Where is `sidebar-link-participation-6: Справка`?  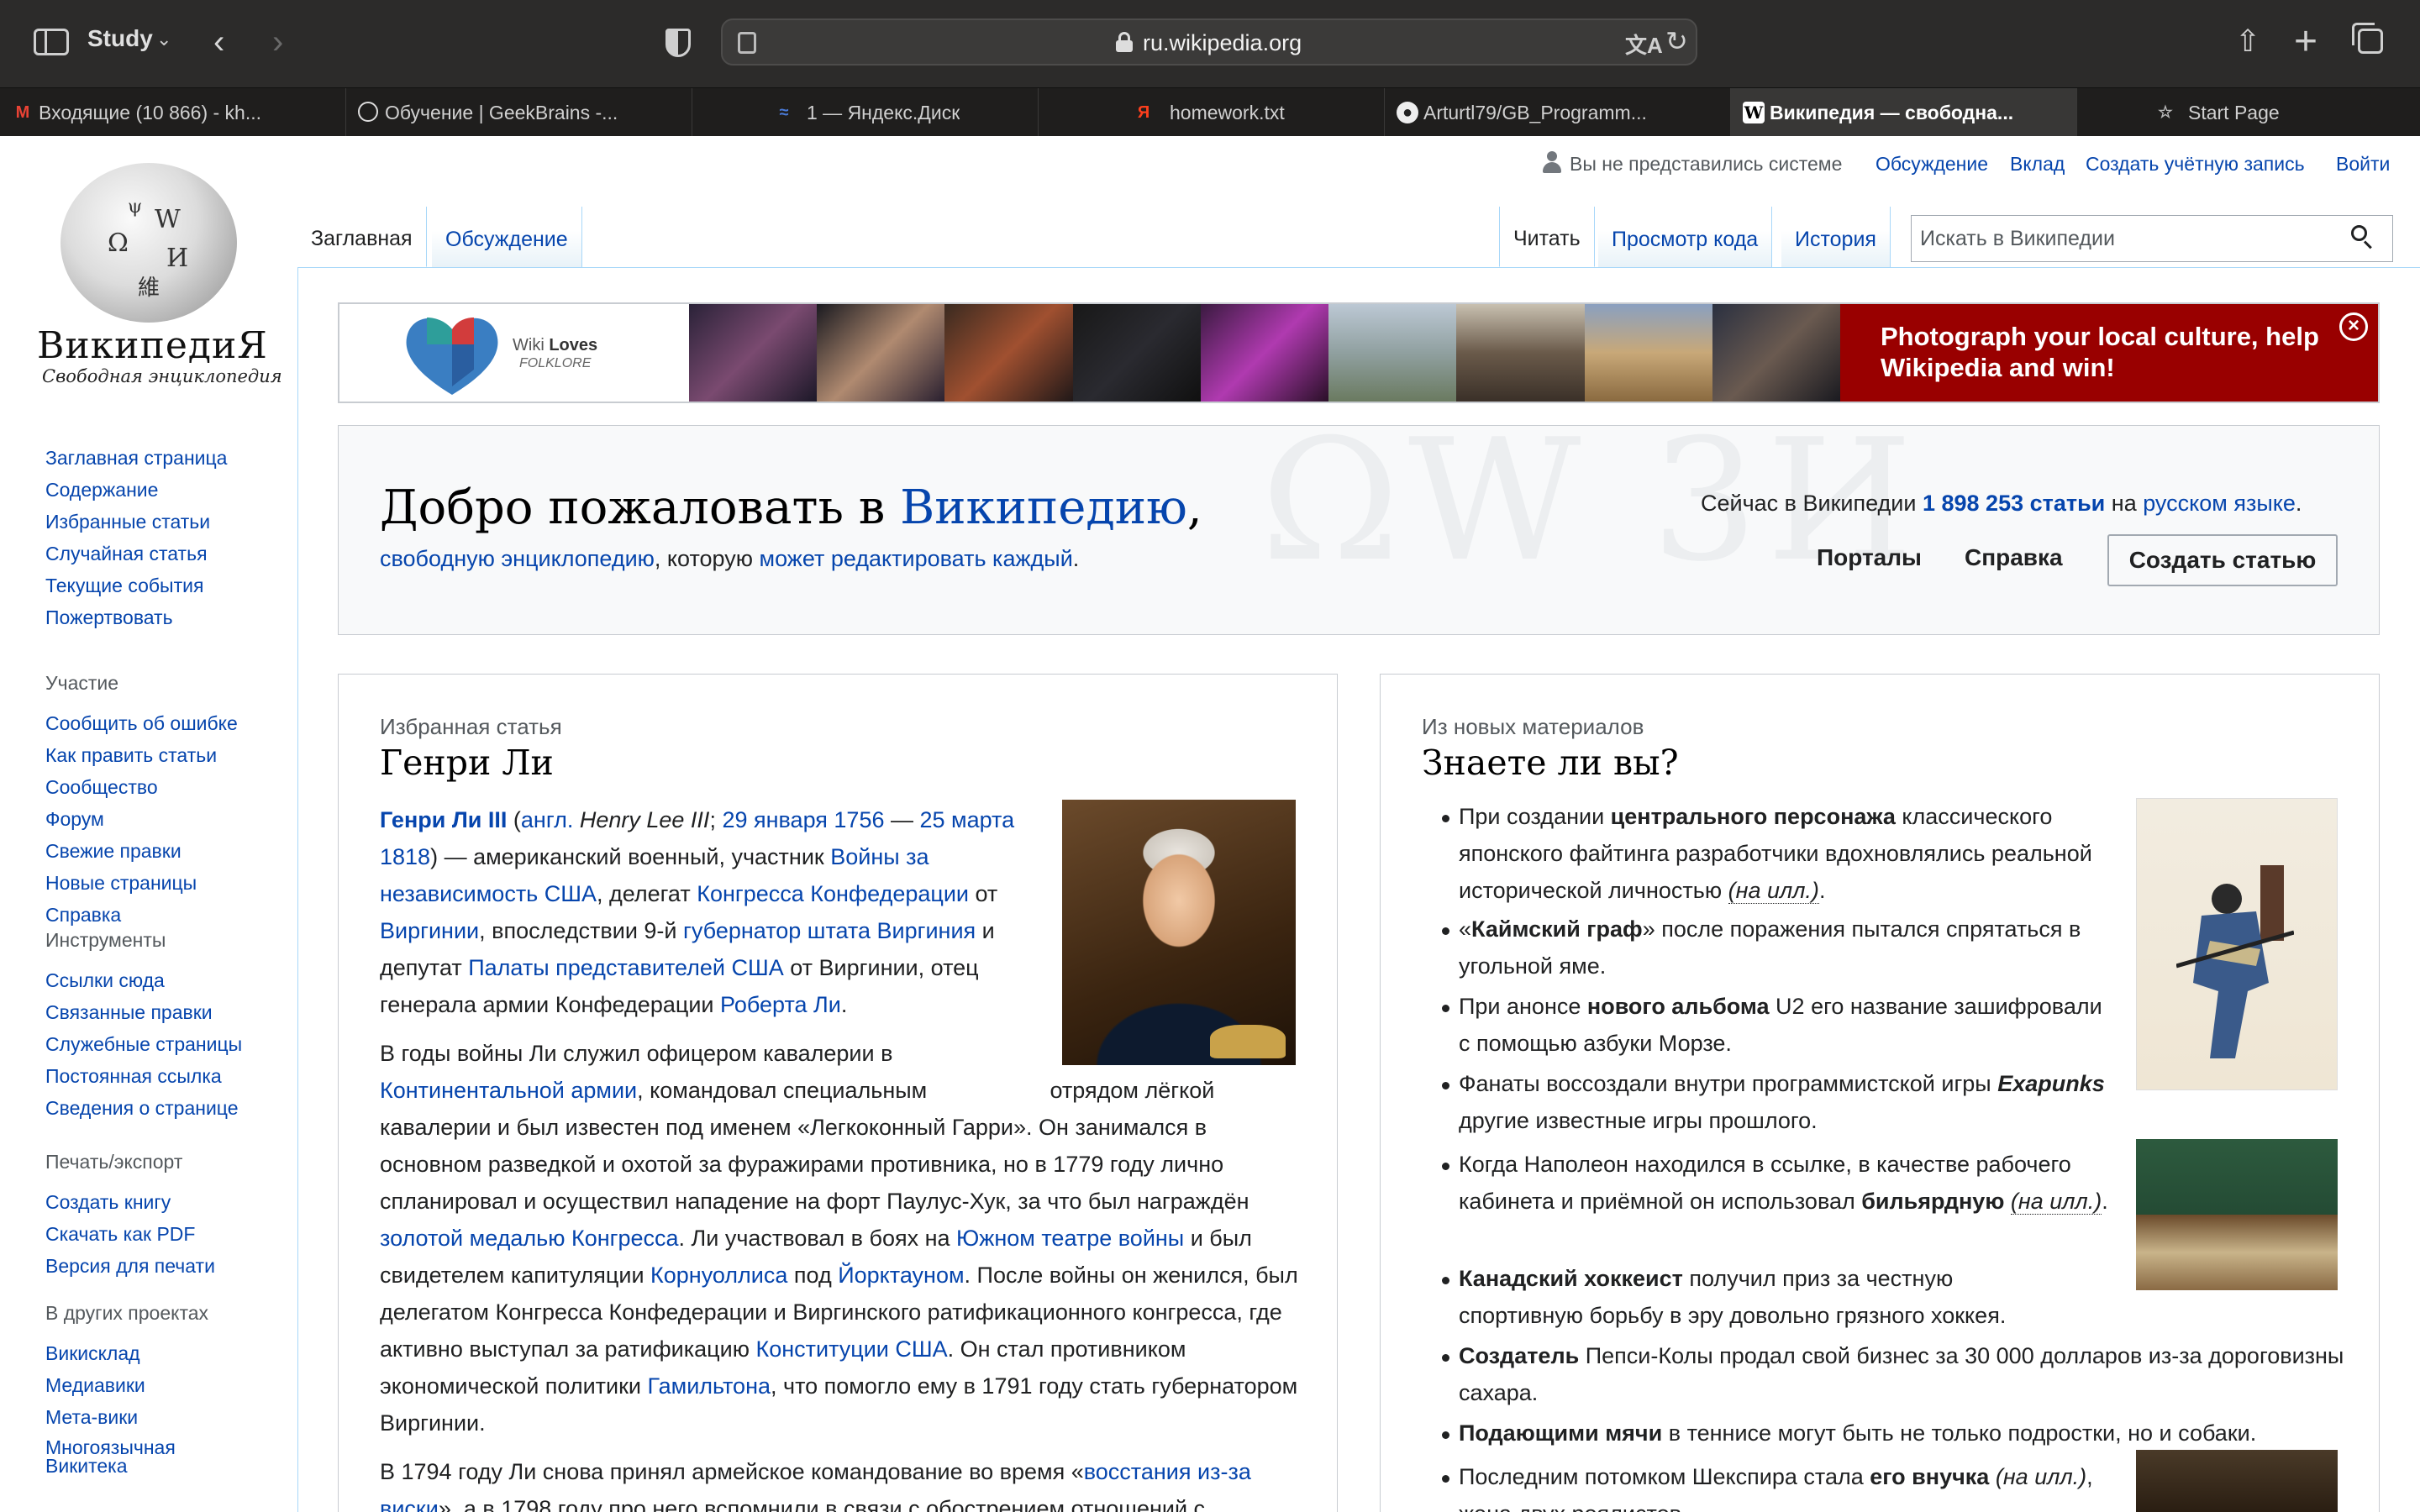
sidebar-link-participation-6: Справка is located at coordinates (83, 915).